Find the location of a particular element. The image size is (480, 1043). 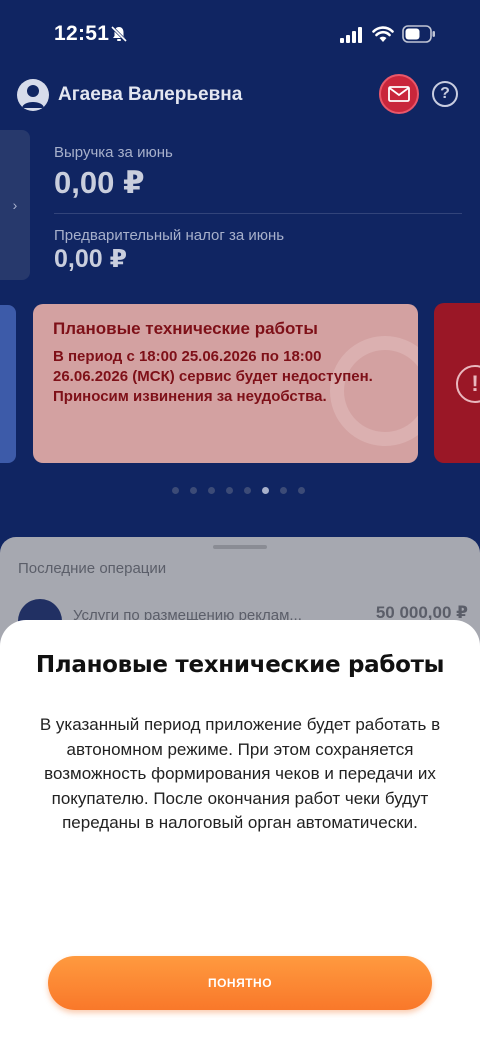

warning-glyph: ! is located at coordinates (475, 383).